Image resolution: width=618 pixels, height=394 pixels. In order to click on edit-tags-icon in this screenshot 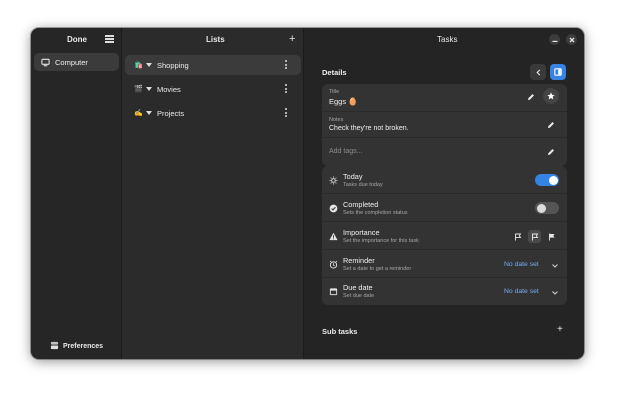, I will do `click(551, 152)`.